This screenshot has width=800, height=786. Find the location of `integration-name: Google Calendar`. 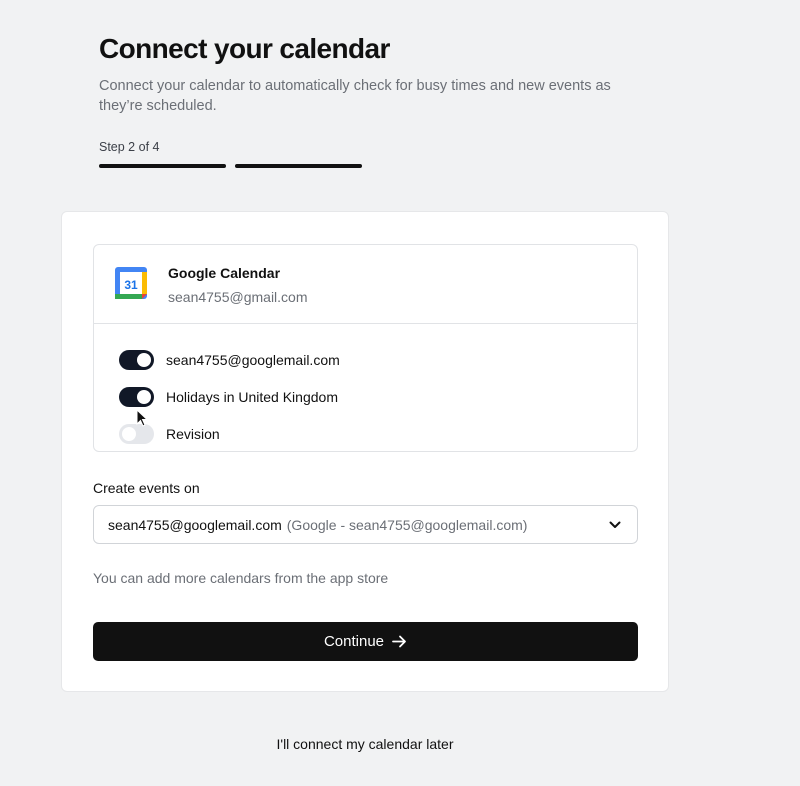

integration-name: Google Calendar is located at coordinates (224, 273).